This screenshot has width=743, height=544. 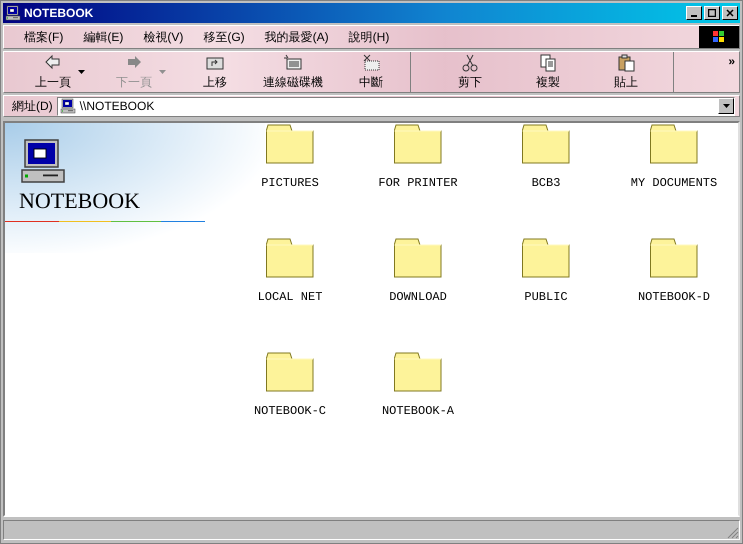 What do you see at coordinates (290, 295) in the screenshot?
I see `folder-item: LOCAL NET` at bounding box center [290, 295].